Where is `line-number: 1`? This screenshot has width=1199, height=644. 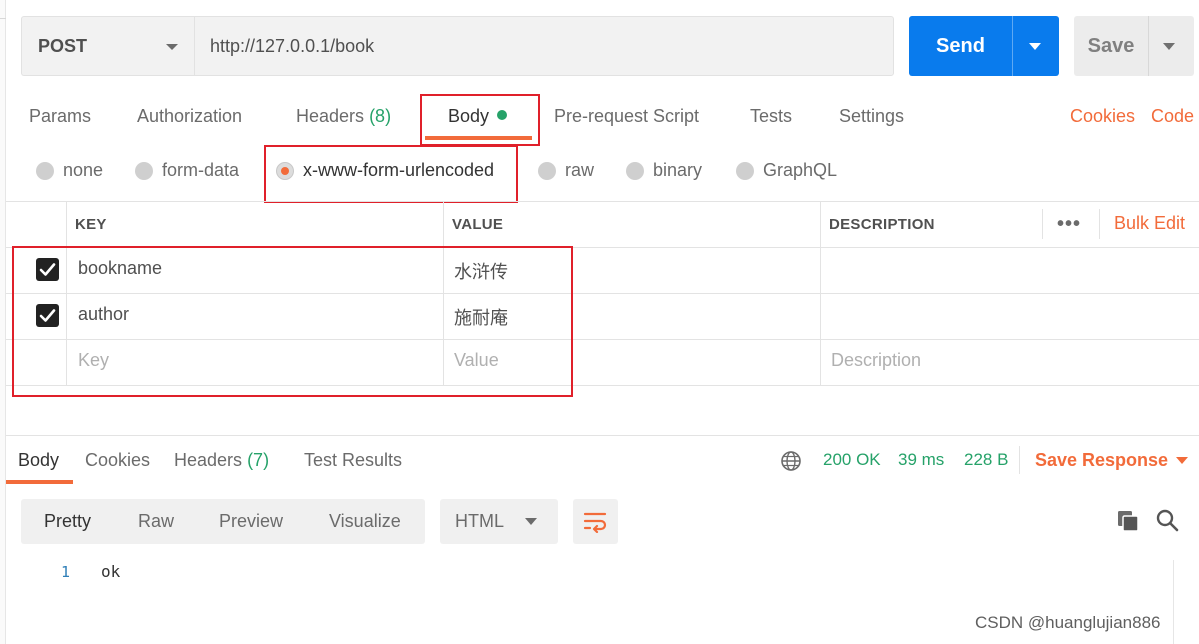 line-number: 1 is located at coordinates (66, 572).